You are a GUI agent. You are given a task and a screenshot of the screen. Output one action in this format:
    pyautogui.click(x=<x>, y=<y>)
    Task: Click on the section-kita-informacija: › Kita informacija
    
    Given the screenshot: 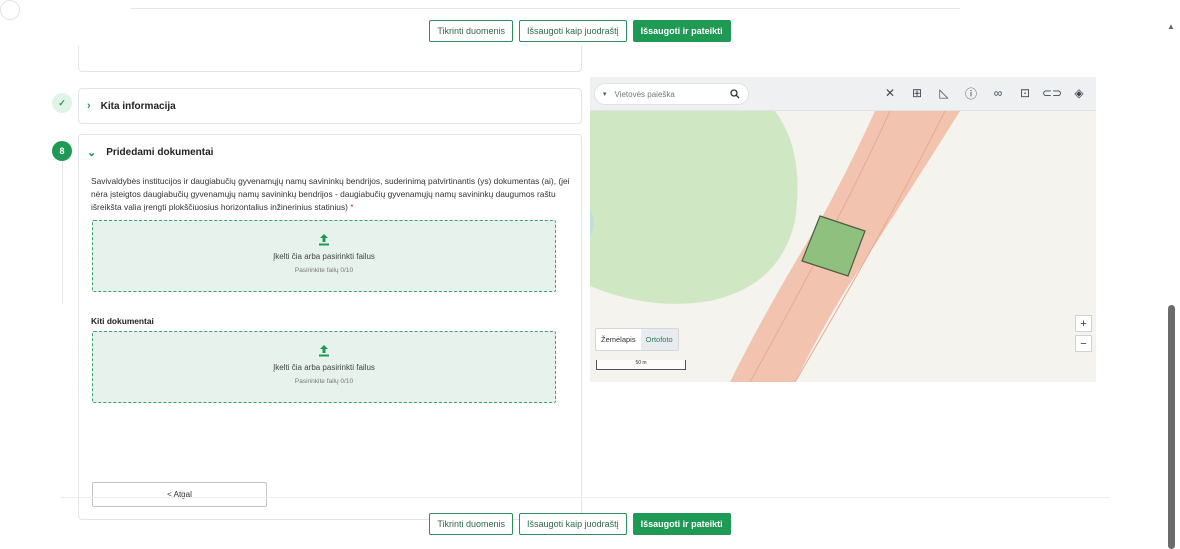 What is the action you would take?
    pyautogui.click(x=330, y=106)
    